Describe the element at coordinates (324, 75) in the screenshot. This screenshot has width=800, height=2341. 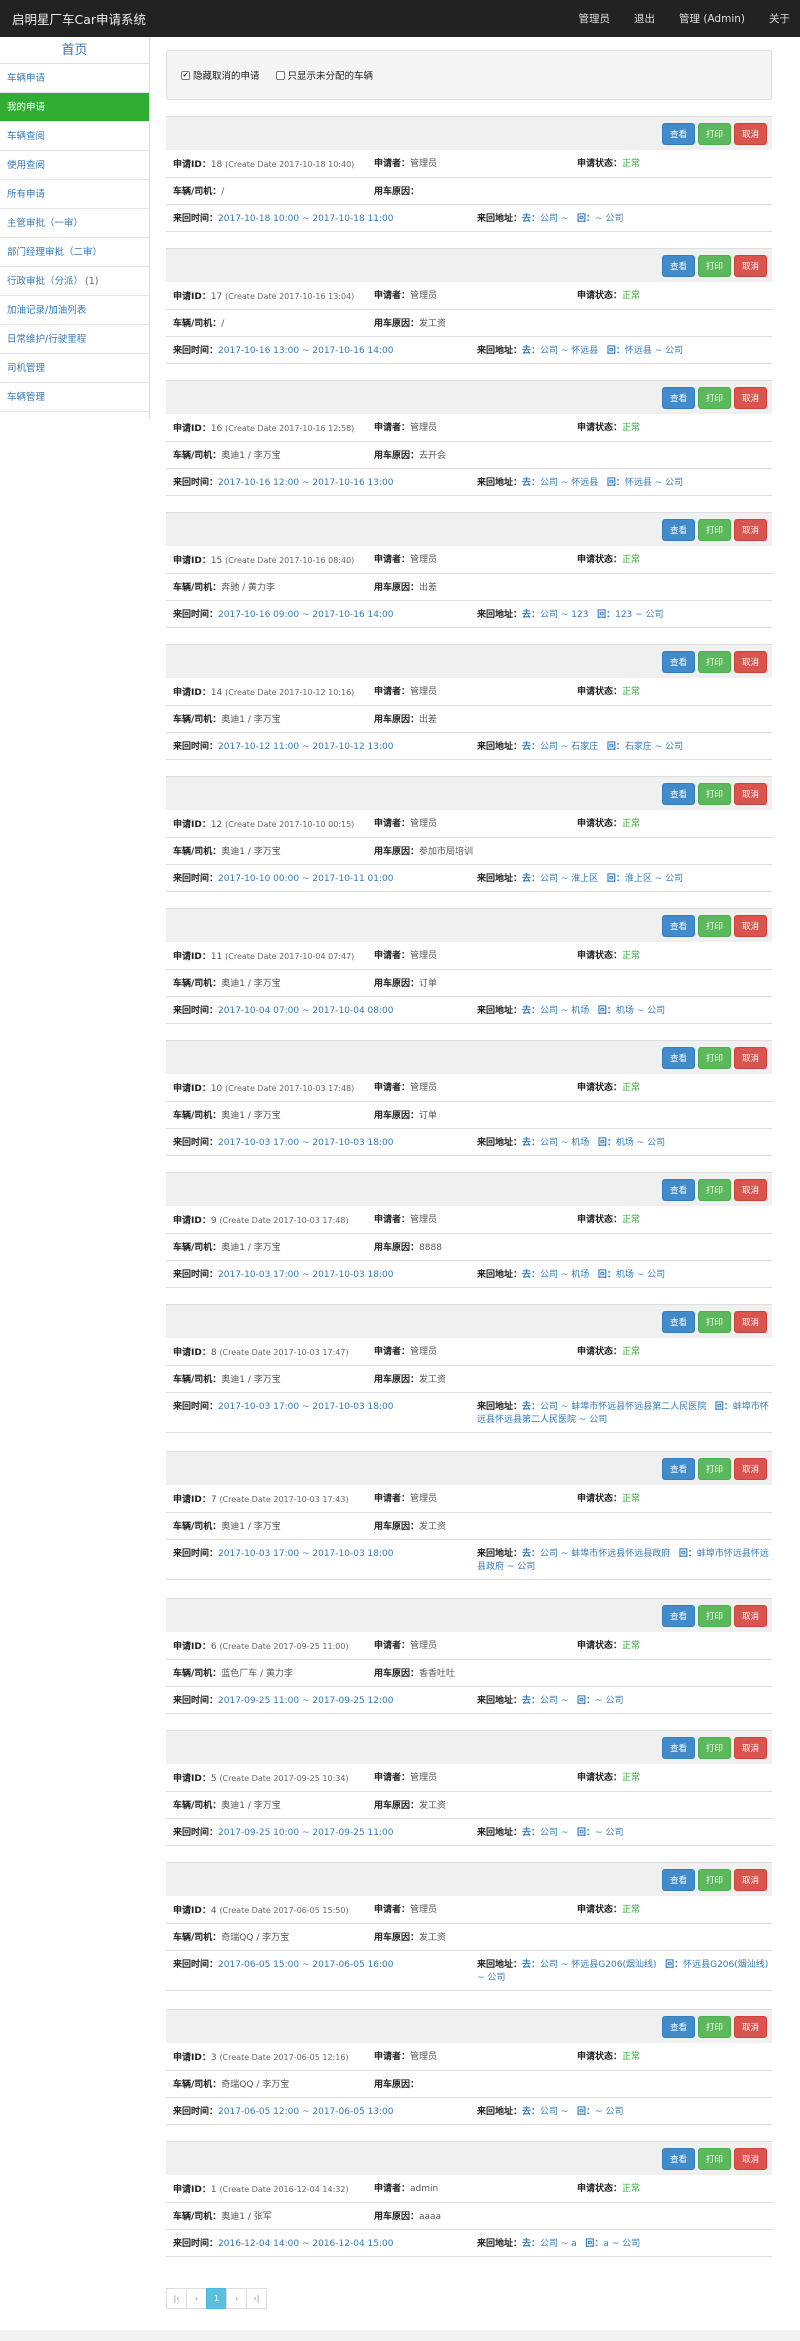
I see `only-unassigned-checkbox: 只显示未分配的车辆` at that location.